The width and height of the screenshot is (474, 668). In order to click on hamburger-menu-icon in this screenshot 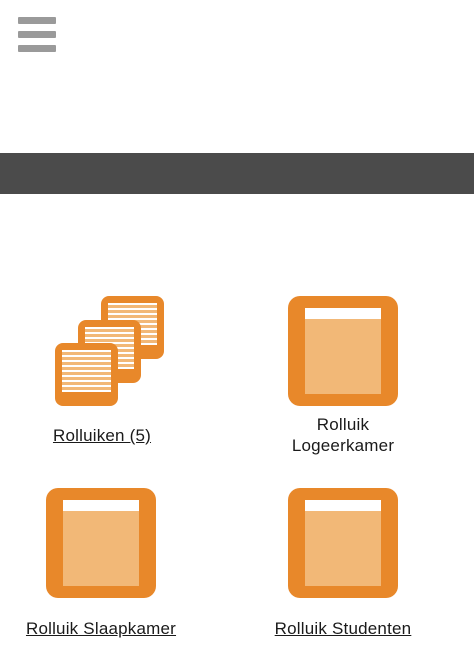, I will do `click(37, 36)`.